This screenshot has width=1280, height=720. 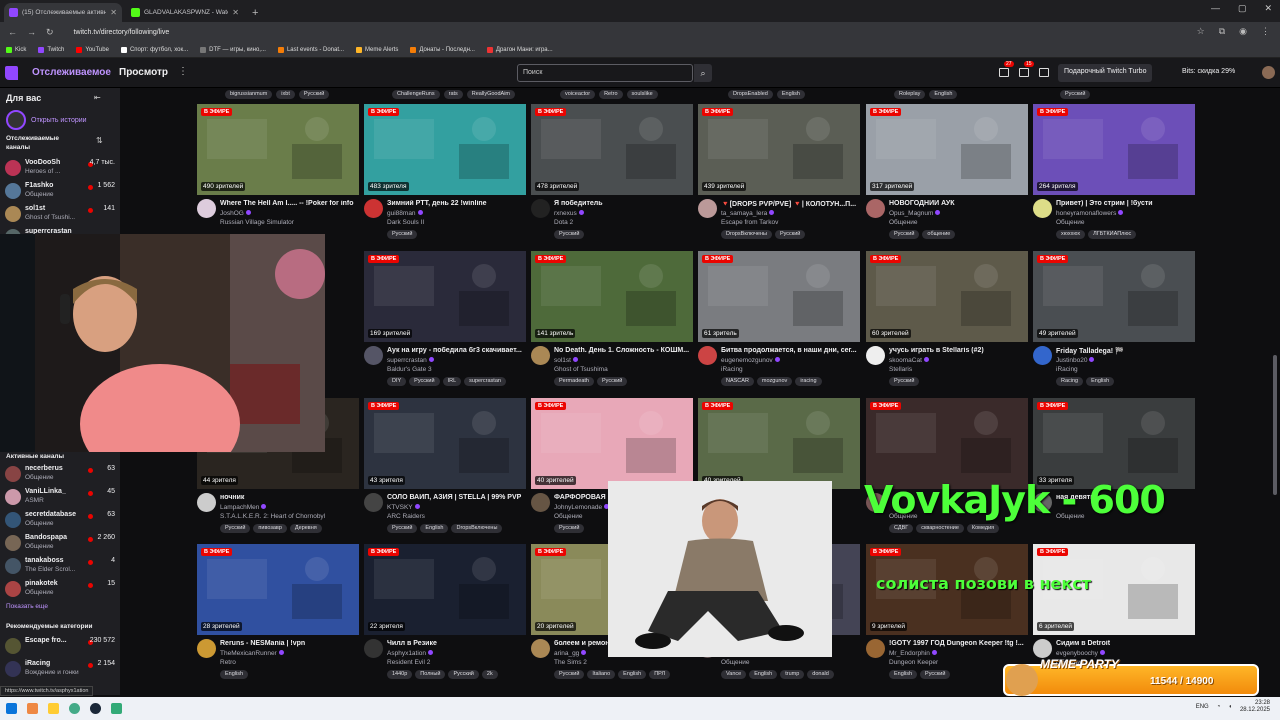 What do you see at coordinates (60, 521) in the screenshot?
I see `sidebar-channel: secretdatabase Общение 63` at bounding box center [60, 521].